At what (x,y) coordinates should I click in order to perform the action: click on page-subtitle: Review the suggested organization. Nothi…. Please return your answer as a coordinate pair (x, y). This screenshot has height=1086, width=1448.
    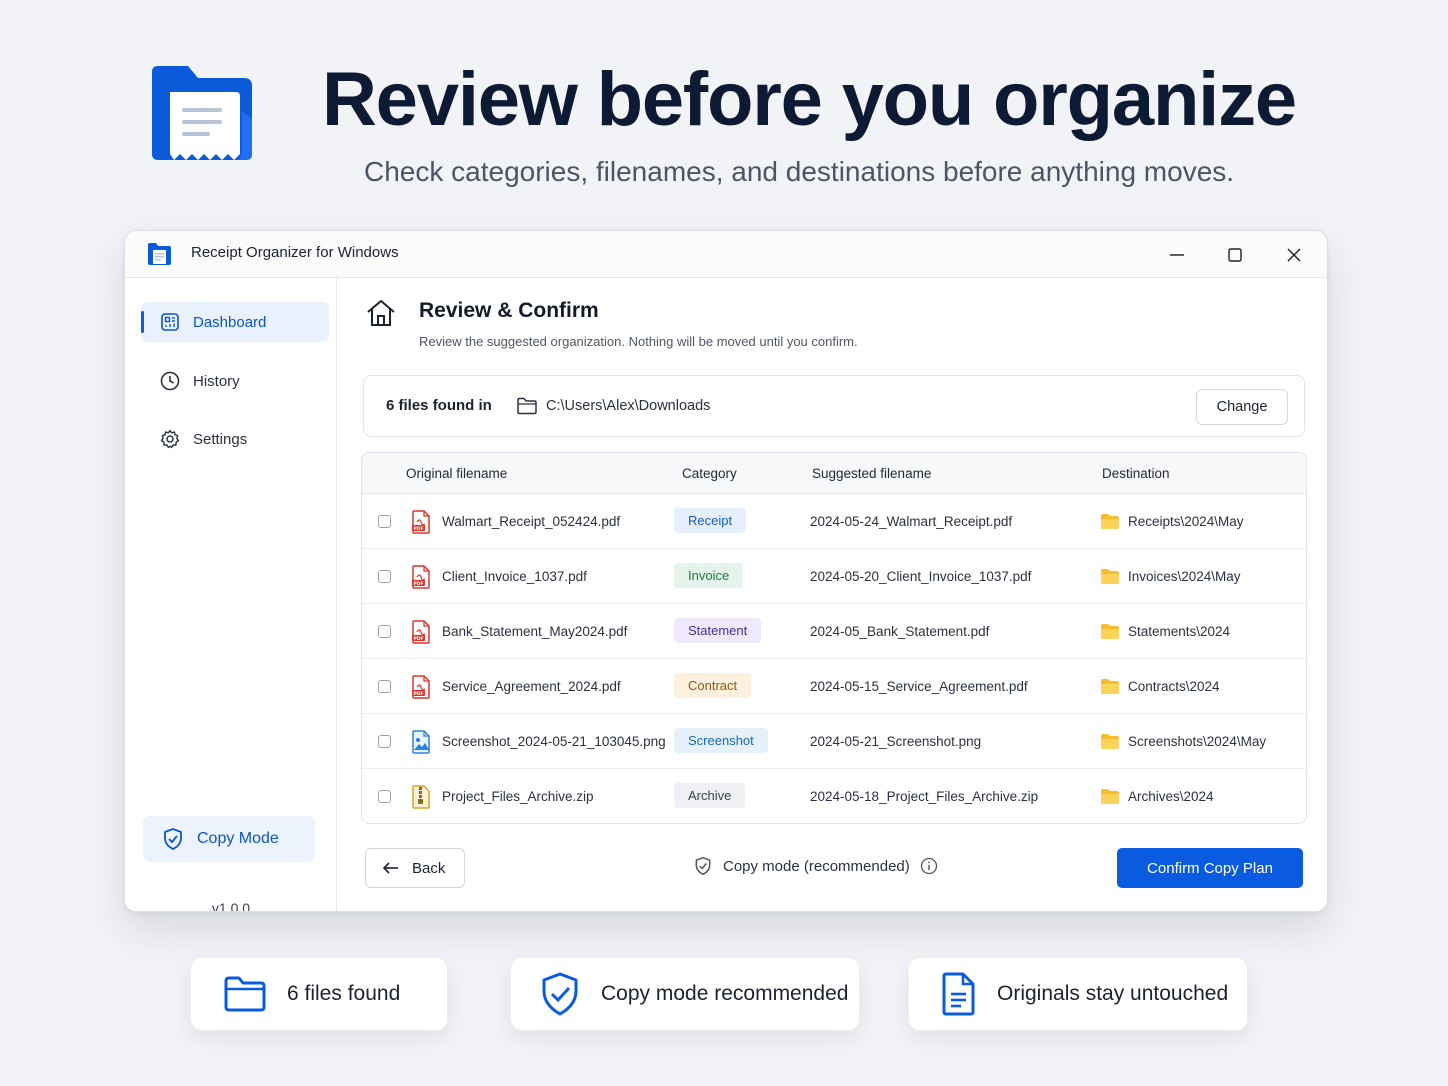
    Looking at the image, I should click on (638, 341).